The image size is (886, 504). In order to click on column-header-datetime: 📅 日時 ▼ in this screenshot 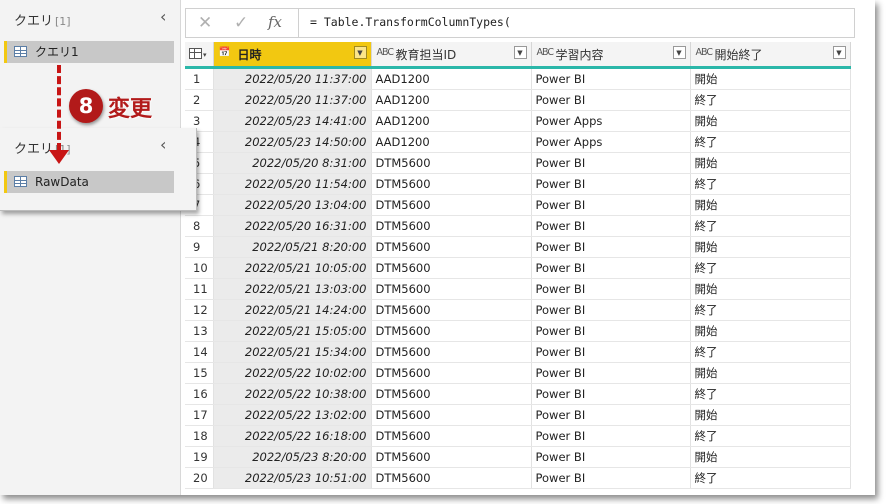, I will do `click(292, 55)`.